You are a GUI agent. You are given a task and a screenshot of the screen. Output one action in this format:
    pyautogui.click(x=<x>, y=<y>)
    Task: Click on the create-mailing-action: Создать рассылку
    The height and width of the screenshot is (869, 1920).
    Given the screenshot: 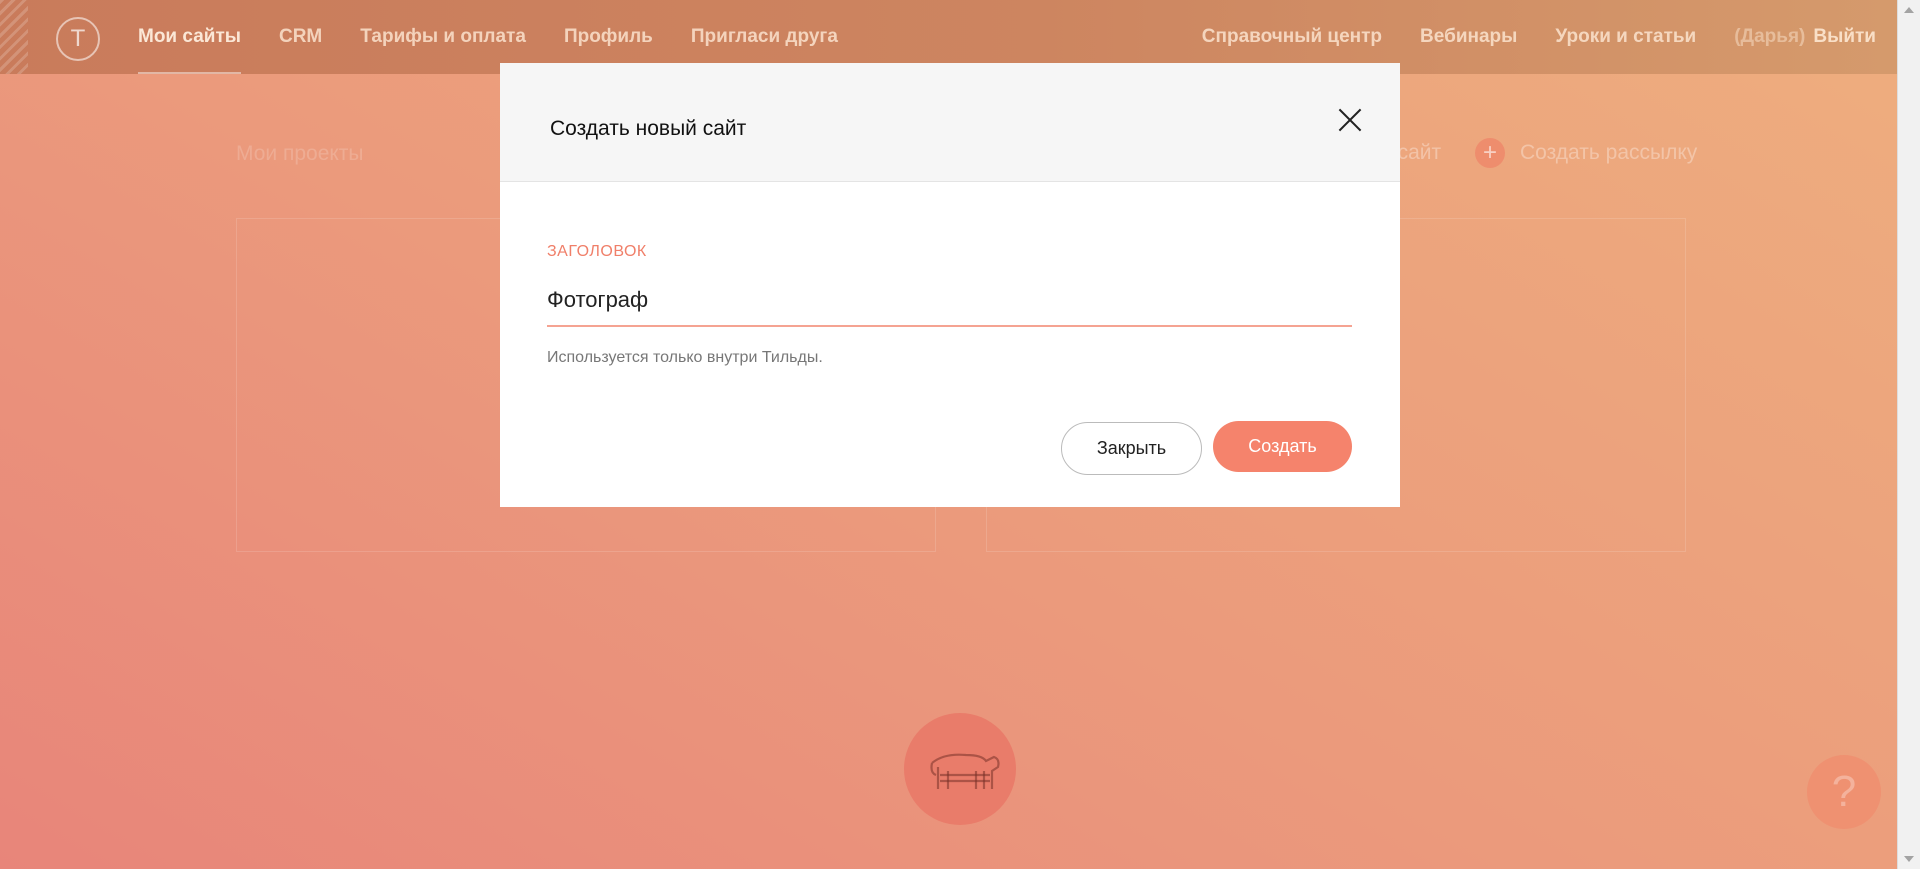 What is the action you would take?
    pyautogui.click(x=1608, y=153)
    